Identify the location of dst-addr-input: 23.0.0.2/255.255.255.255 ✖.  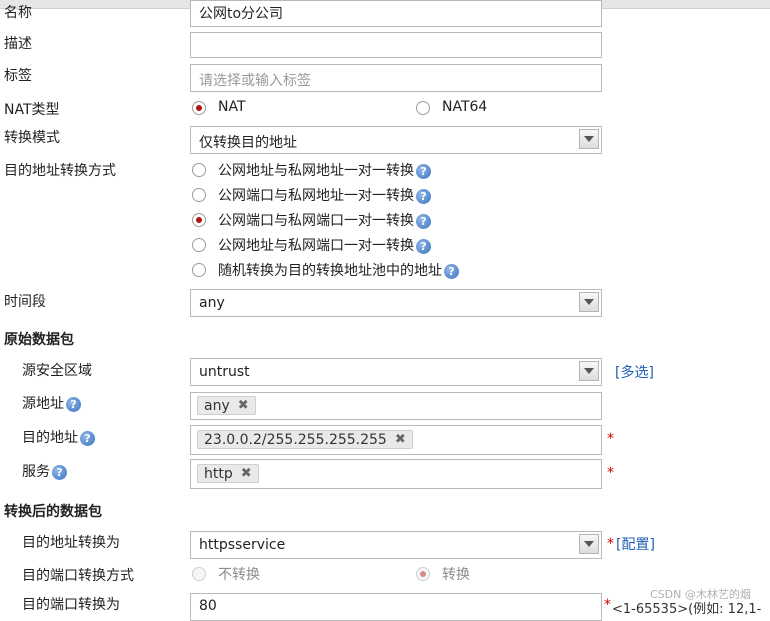
(396, 440).